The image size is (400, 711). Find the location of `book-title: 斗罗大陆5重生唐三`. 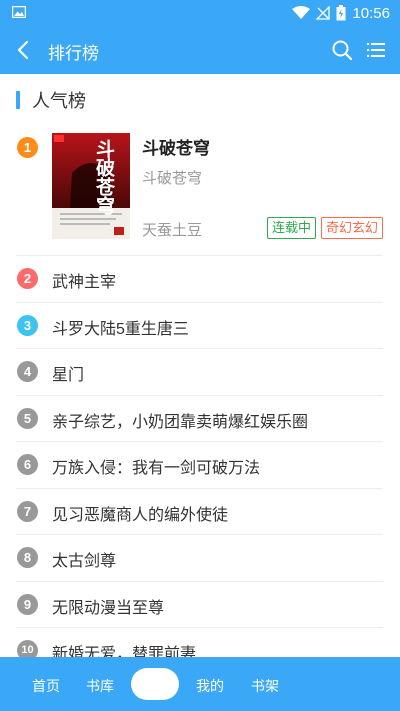

book-title: 斗罗大陆5重生唐三 is located at coordinates (120, 329).